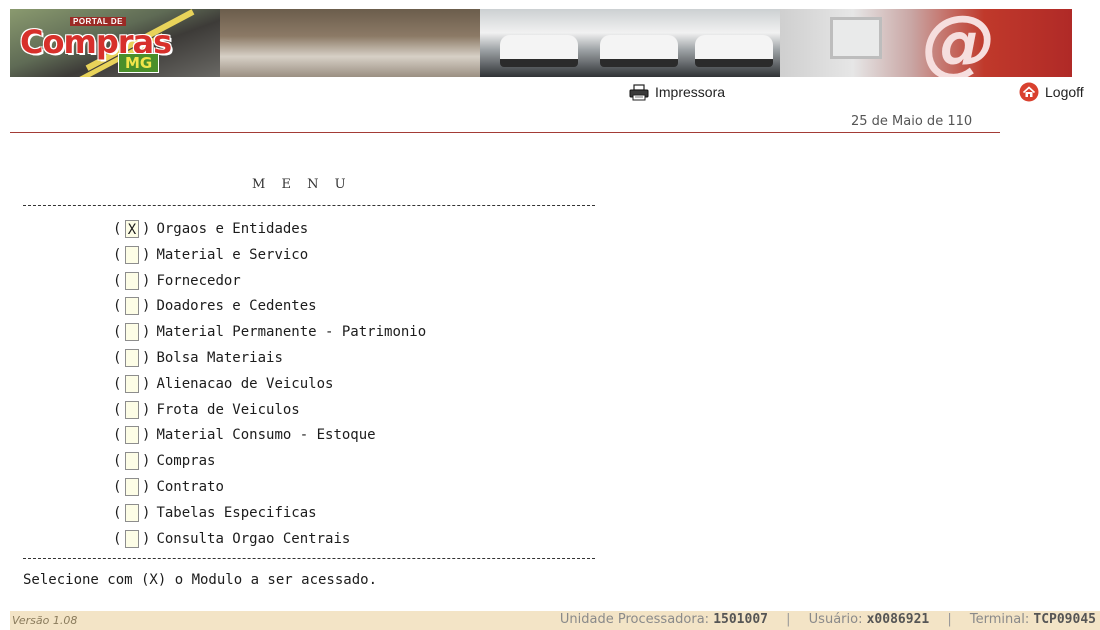 The width and height of the screenshot is (1100, 630). I want to click on option-label: Material Permanente - Patrimonio, so click(291, 332).